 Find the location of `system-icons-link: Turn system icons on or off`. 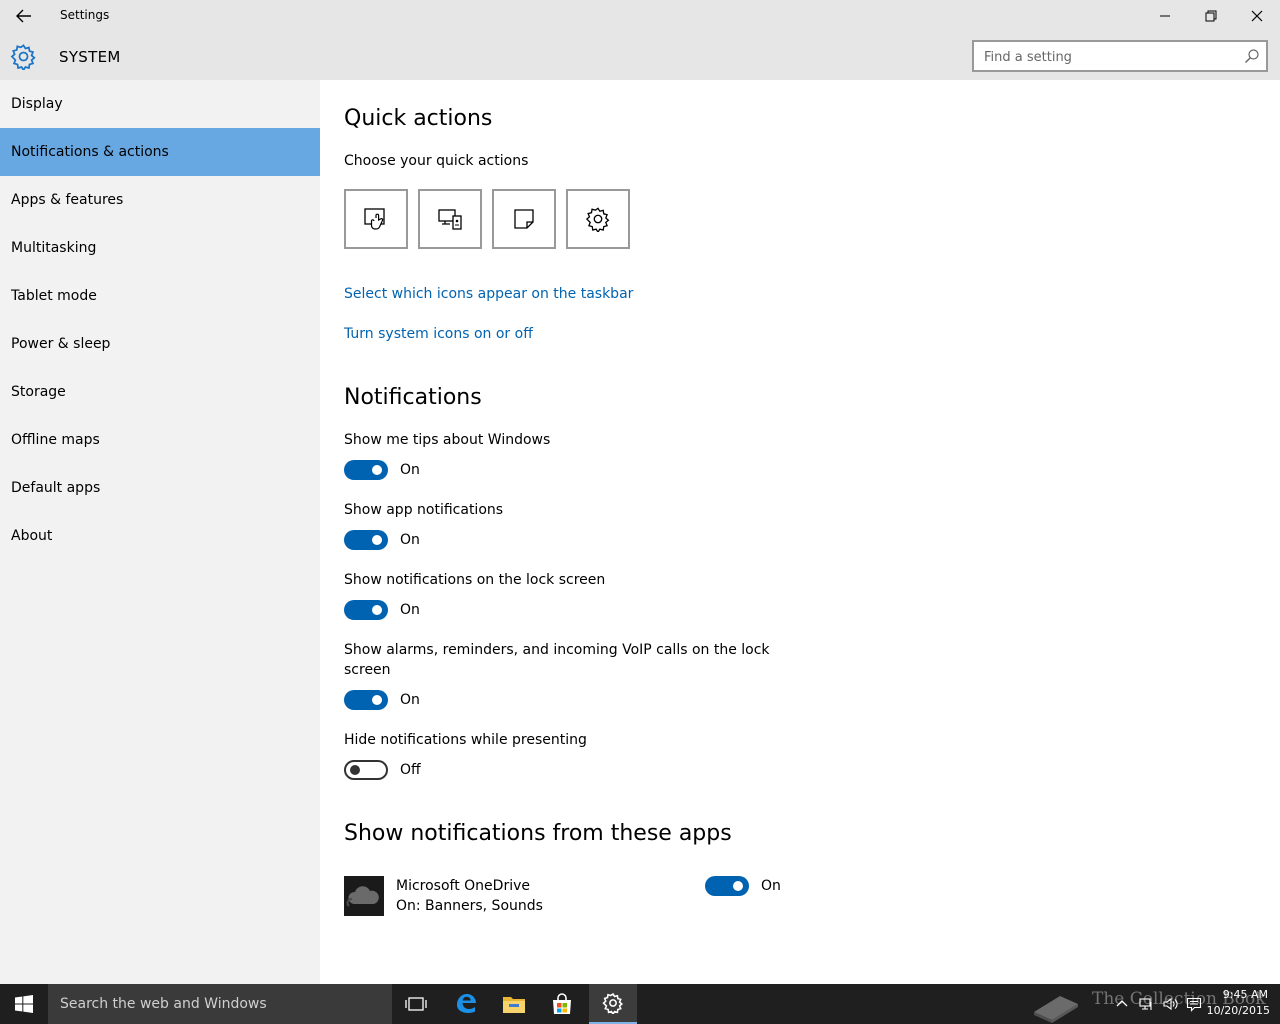

system-icons-link: Turn system icons on or off is located at coordinates (438, 334).